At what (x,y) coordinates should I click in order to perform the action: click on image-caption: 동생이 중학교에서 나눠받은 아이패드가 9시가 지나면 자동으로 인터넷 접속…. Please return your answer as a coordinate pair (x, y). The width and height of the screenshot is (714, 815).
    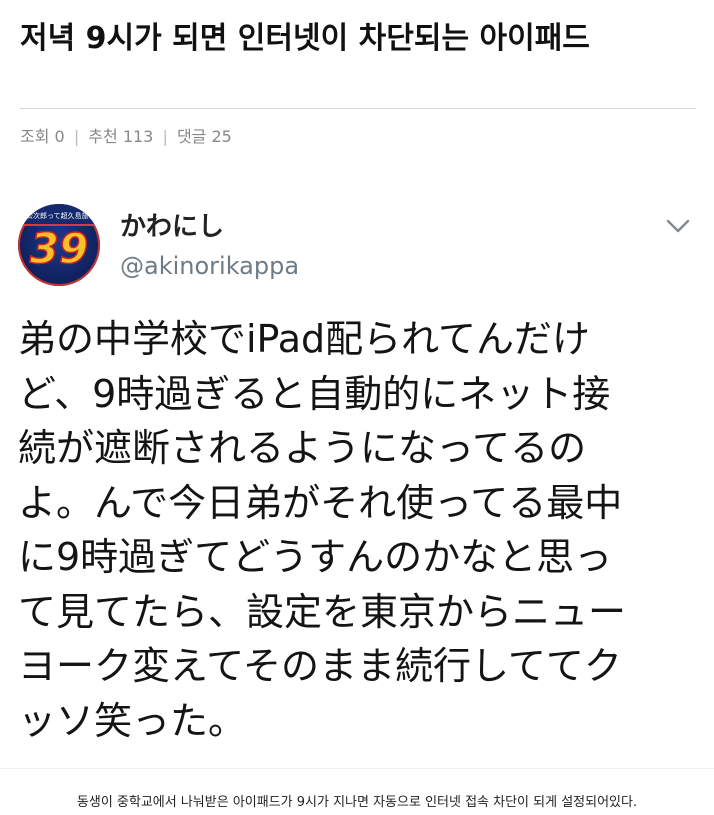
    Looking at the image, I should click on (357, 802).